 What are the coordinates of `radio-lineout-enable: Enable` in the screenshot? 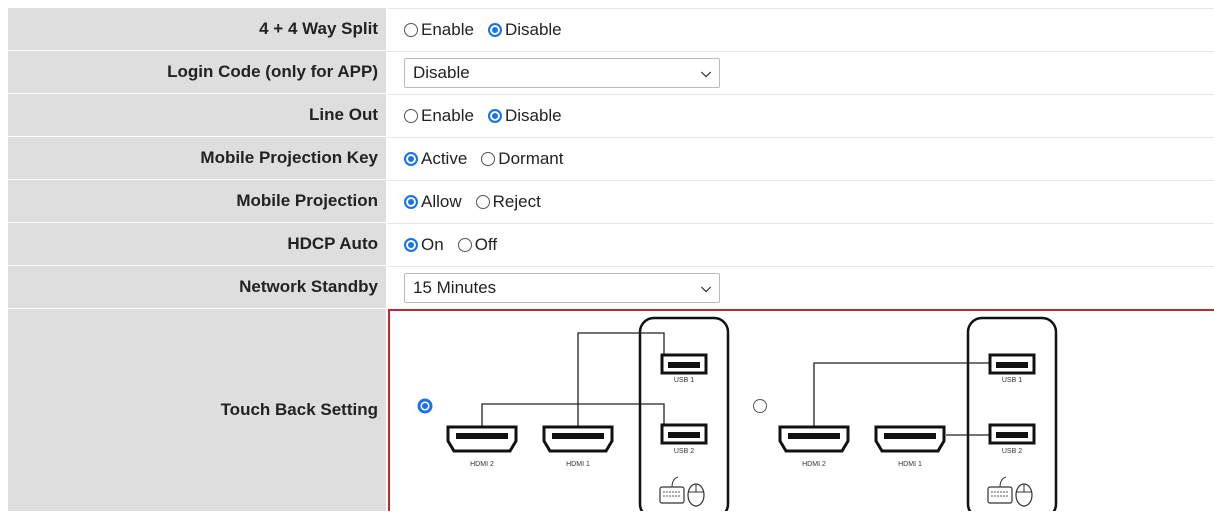 It's located at (439, 116).